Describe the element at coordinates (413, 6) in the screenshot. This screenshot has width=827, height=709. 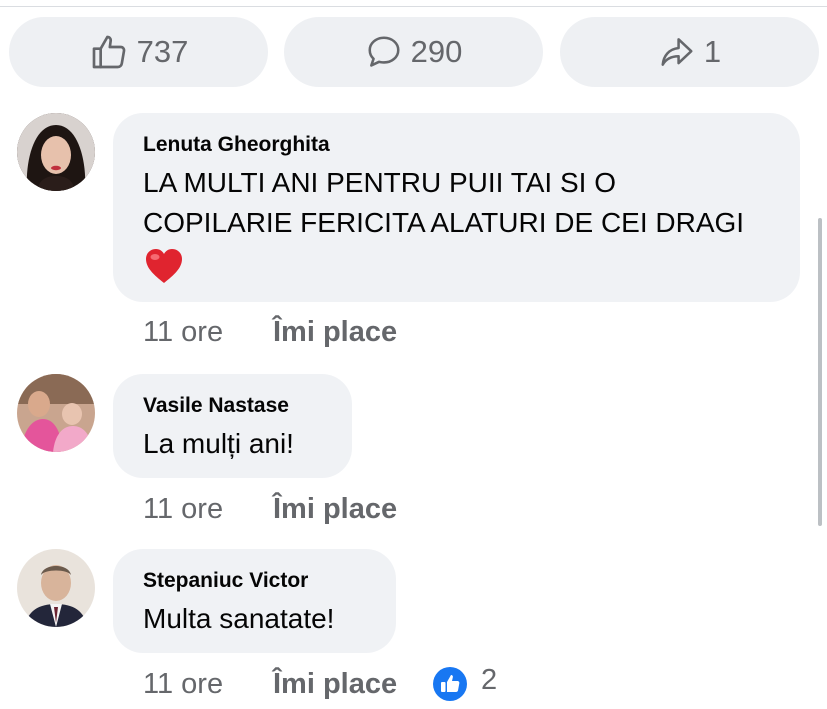
I see `top-divider` at that location.